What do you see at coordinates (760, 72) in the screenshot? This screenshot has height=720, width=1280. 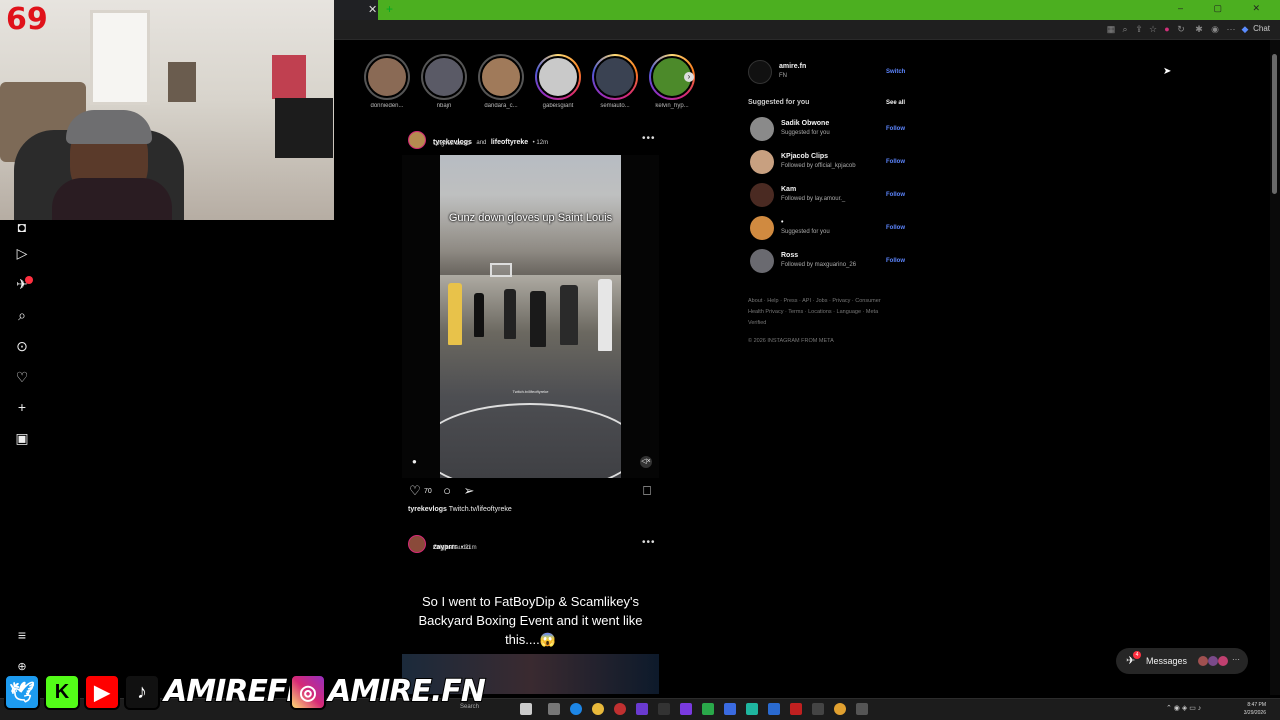 I see `account-avatar` at bounding box center [760, 72].